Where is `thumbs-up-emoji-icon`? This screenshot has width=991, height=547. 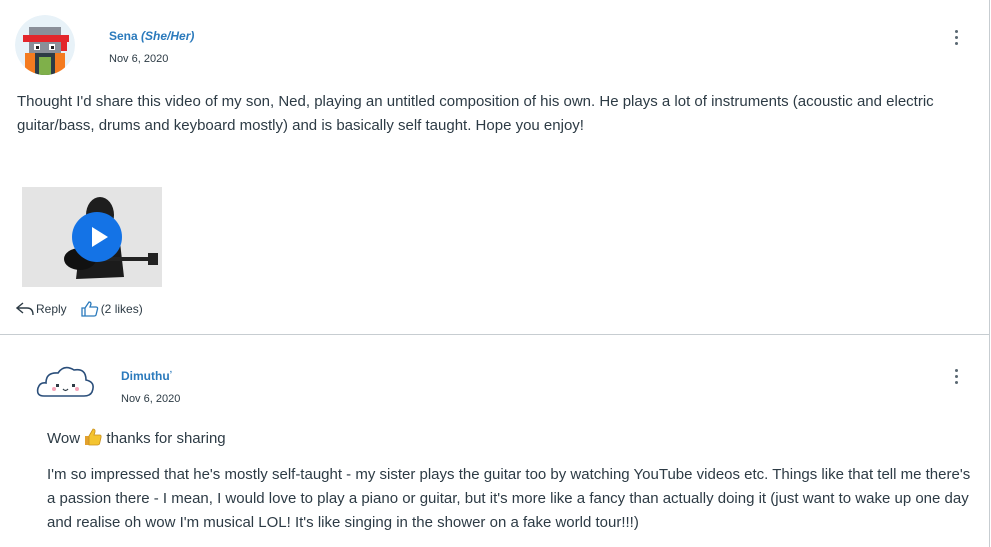 thumbs-up-emoji-icon is located at coordinates (93, 437).